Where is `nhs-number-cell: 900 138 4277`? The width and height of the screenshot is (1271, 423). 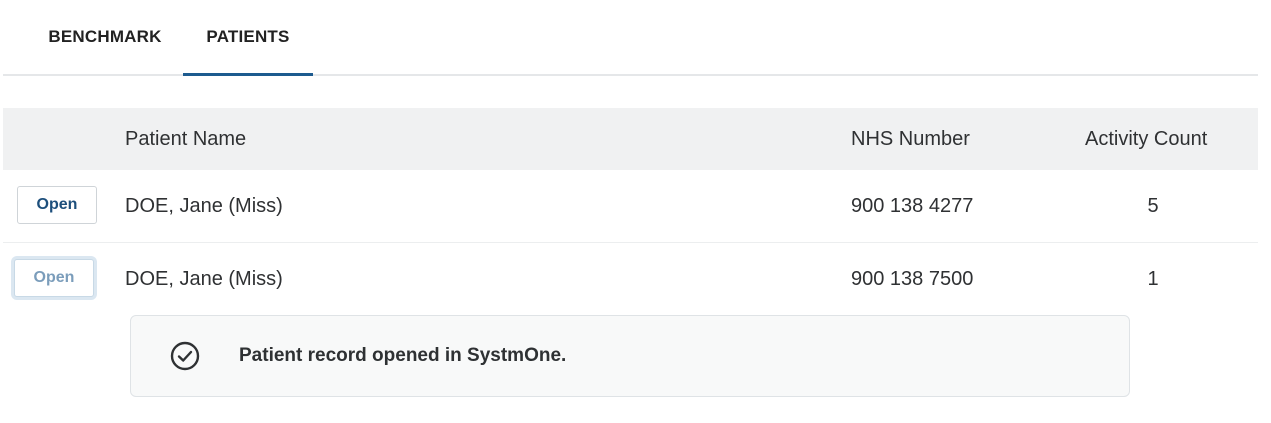 nhs-number-cell: 900 138 4277 is located at coordinates (912, 205).